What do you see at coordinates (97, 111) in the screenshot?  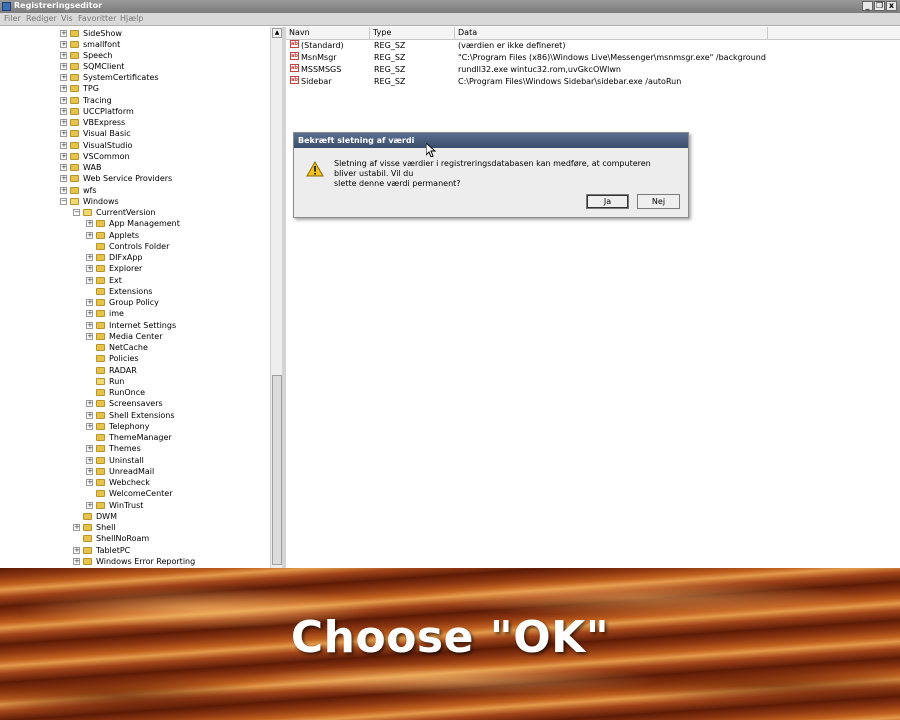 I see `tree-item-uccplatform: + UCCPlatform` at bounding box center [97, 111].